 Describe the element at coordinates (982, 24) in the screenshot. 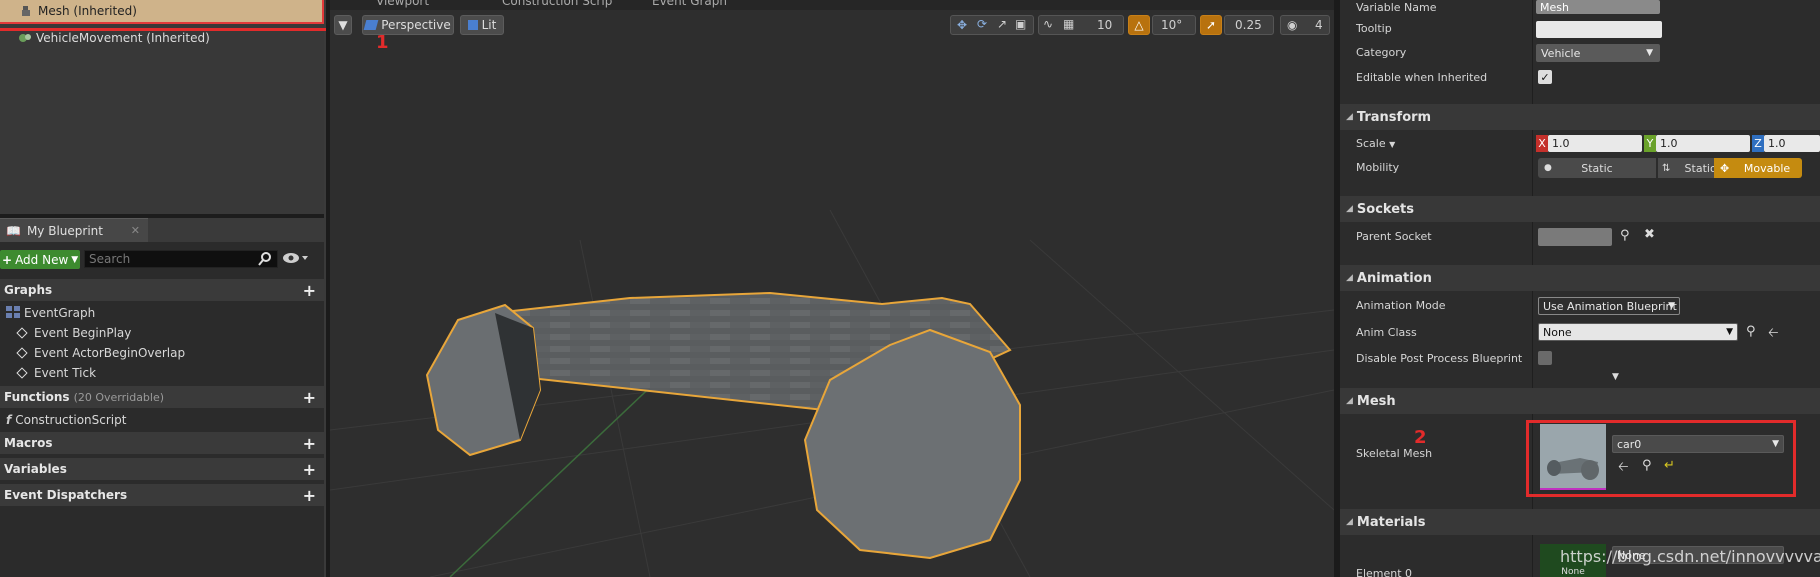

I see `rotate-icon: ⟳` at that location.